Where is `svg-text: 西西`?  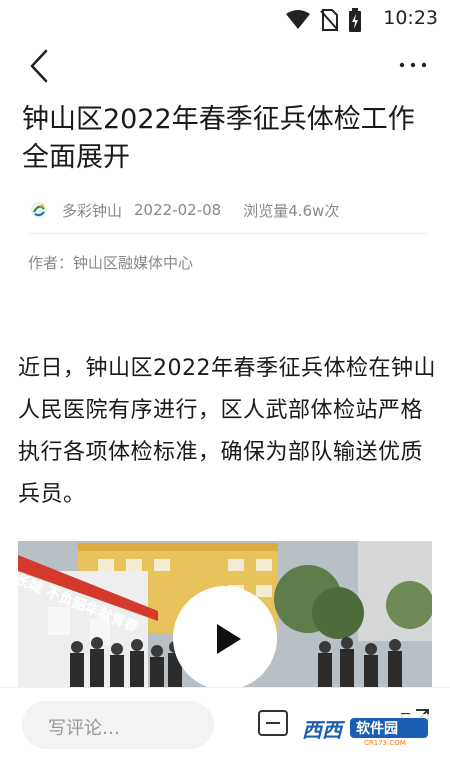
svg-text: 西西 is located at coordinates (324, 730).